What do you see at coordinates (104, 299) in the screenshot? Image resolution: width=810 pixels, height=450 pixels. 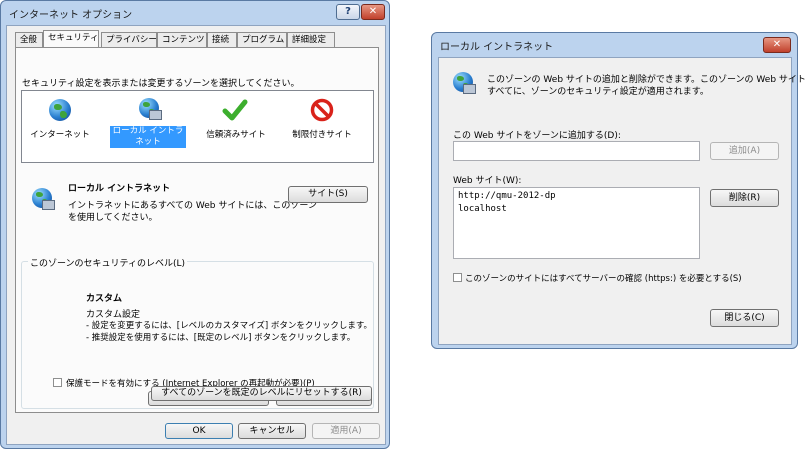 I see `security-level-title: カスタム` at bounding box center [104, 299].